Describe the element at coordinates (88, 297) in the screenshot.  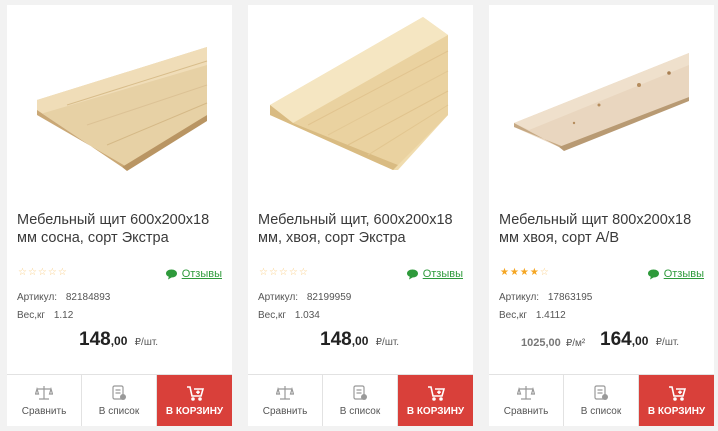
I see `sku-value: 82184893` at that location.